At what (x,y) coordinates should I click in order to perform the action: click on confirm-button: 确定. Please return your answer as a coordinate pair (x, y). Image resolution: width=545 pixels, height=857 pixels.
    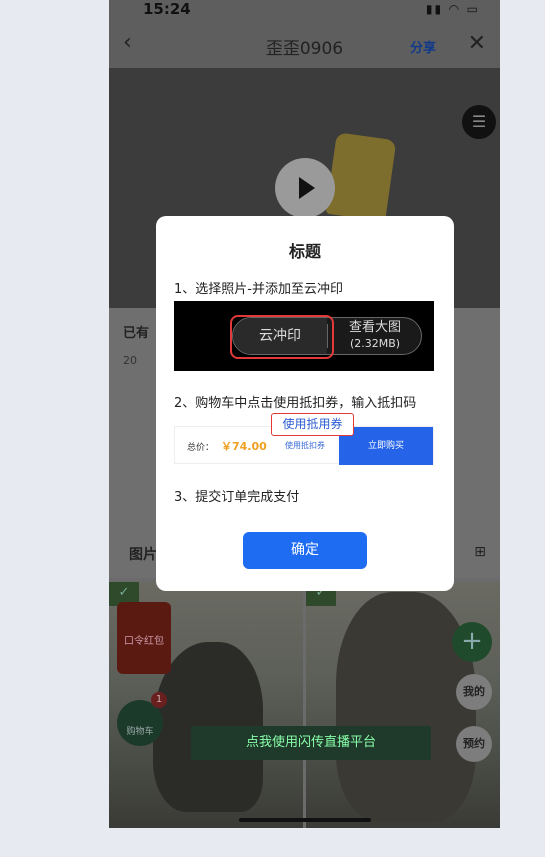
    Looking at the image, I should click on (305, 550).